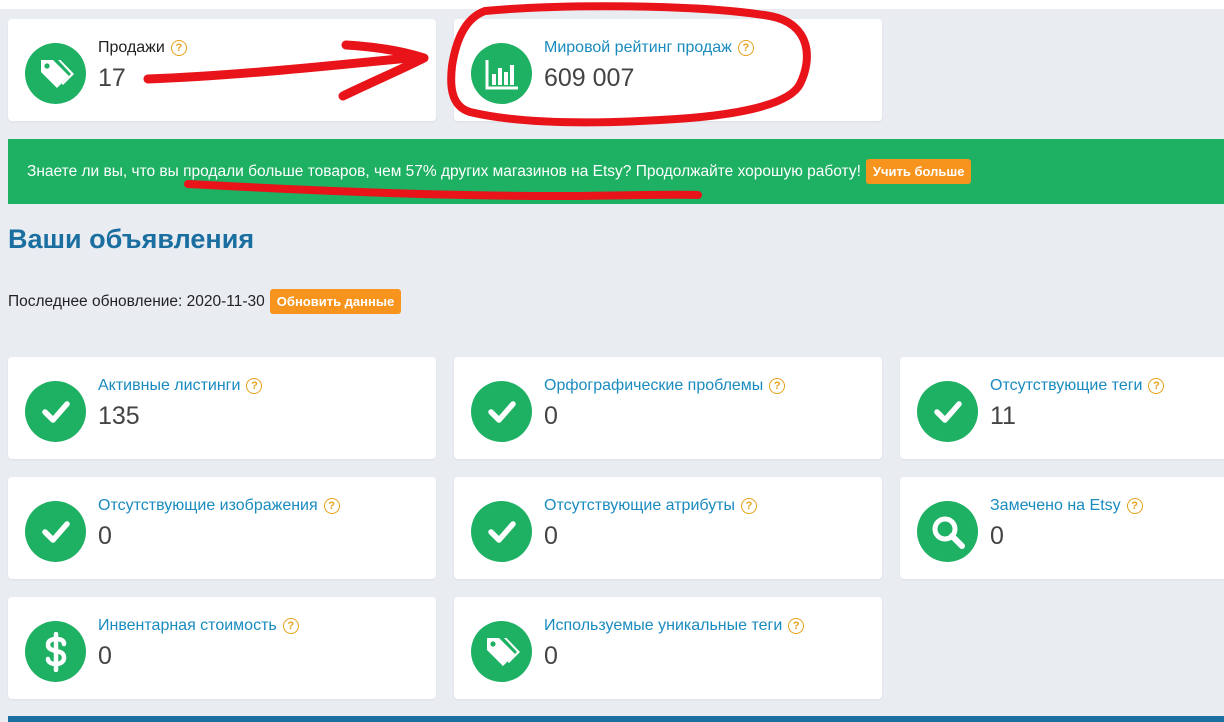 The image size is (1224, 722). Describe the element at coordinates (219, 506) in the screenshot. I see `card-title: Отсутствующие изображения ?` at that location.